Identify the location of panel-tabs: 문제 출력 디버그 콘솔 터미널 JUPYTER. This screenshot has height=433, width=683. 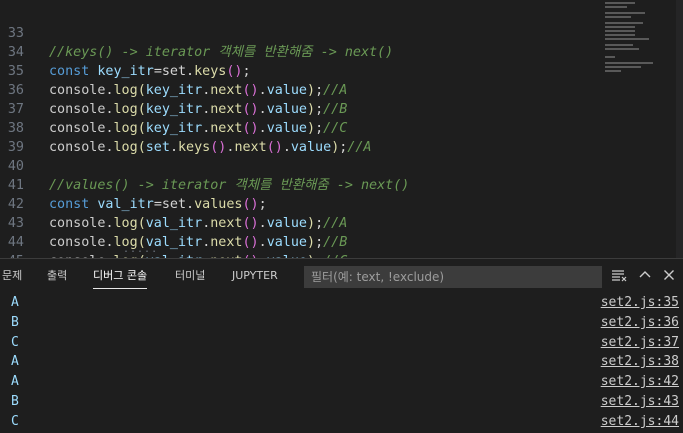
(150, 276).